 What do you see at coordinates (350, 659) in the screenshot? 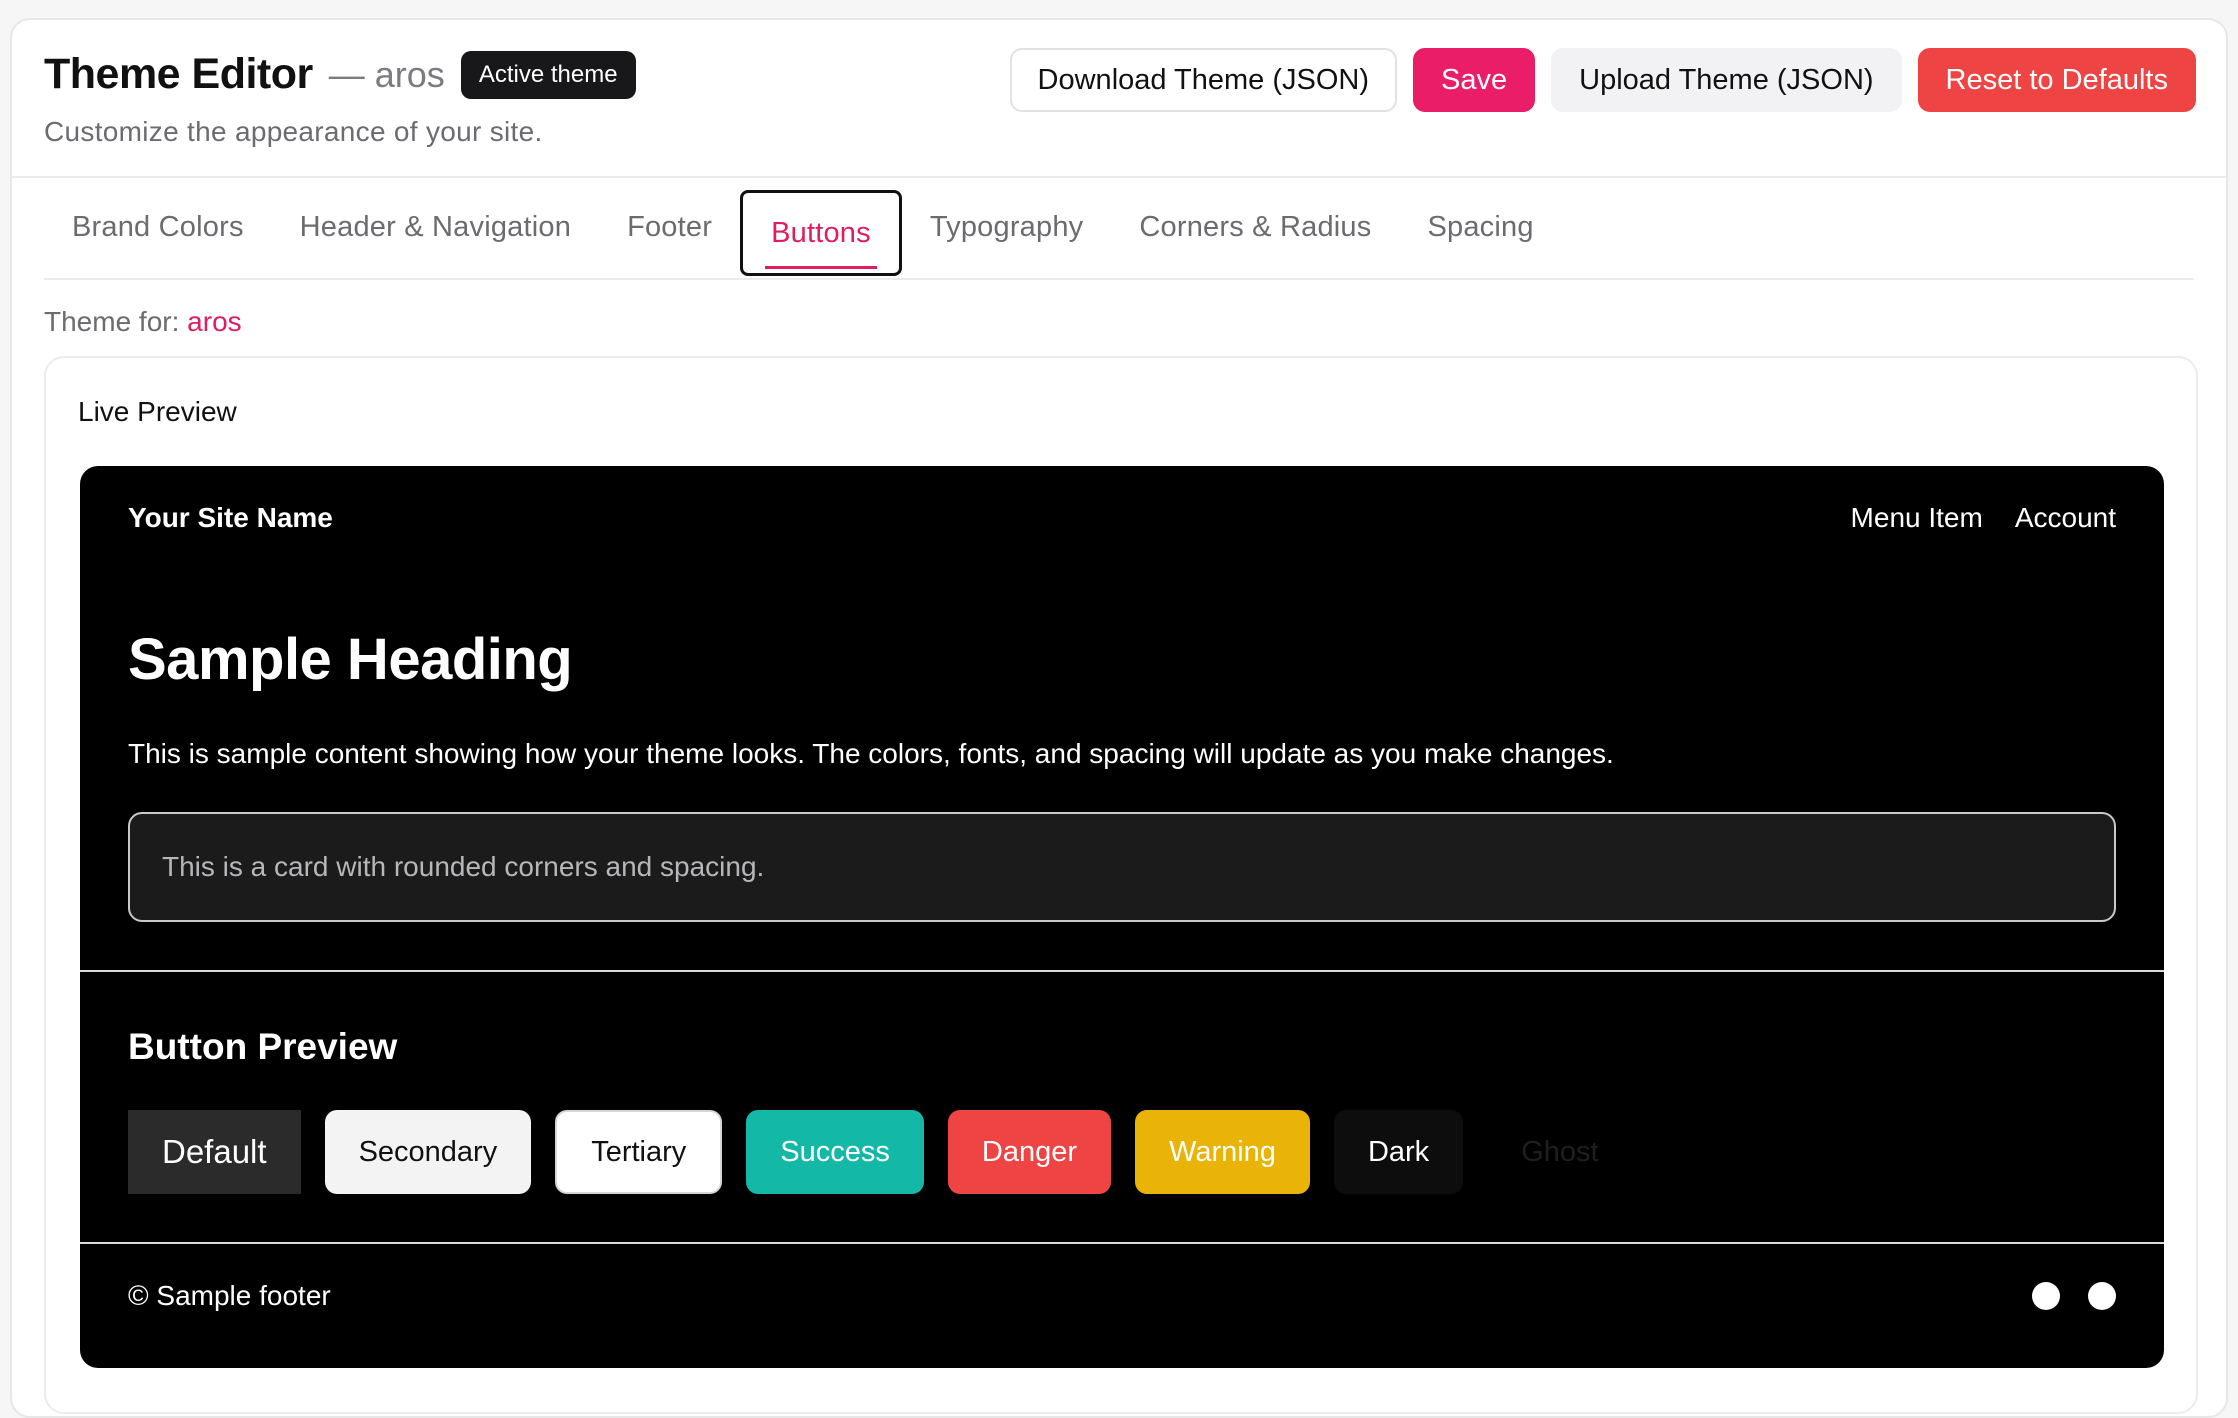
I see `preview-sample-heading: Sample Heading` at bounding box center [350, 659].